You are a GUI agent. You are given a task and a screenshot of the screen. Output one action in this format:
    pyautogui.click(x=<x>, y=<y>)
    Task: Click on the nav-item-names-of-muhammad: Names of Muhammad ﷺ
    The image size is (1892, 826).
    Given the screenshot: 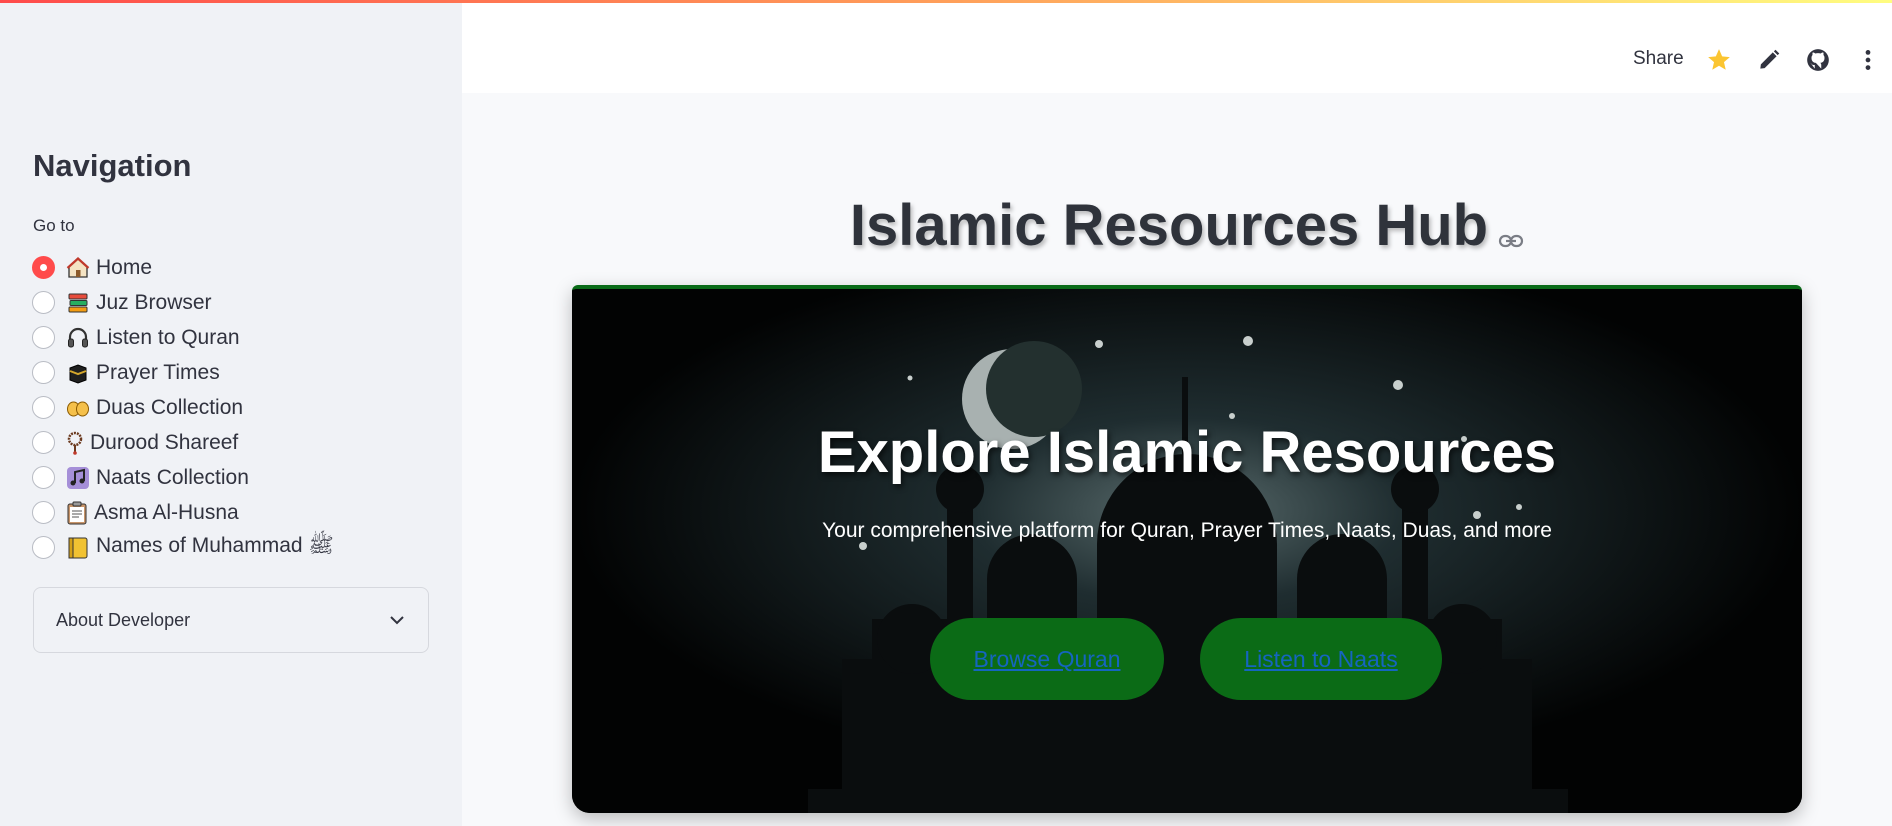 What is the action you would take?
    pyautogui.click(x=183, y=547)
    